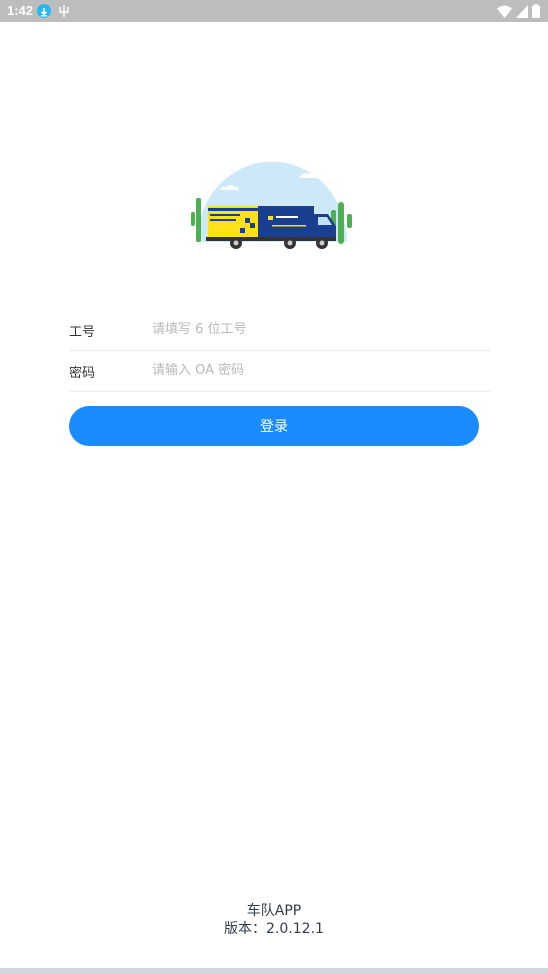 The image size is (548, 974). What do you see at coordinates (274, 11) in the screenshot?
I see `status-bar: 1:42` at bounding box center [274, 11].